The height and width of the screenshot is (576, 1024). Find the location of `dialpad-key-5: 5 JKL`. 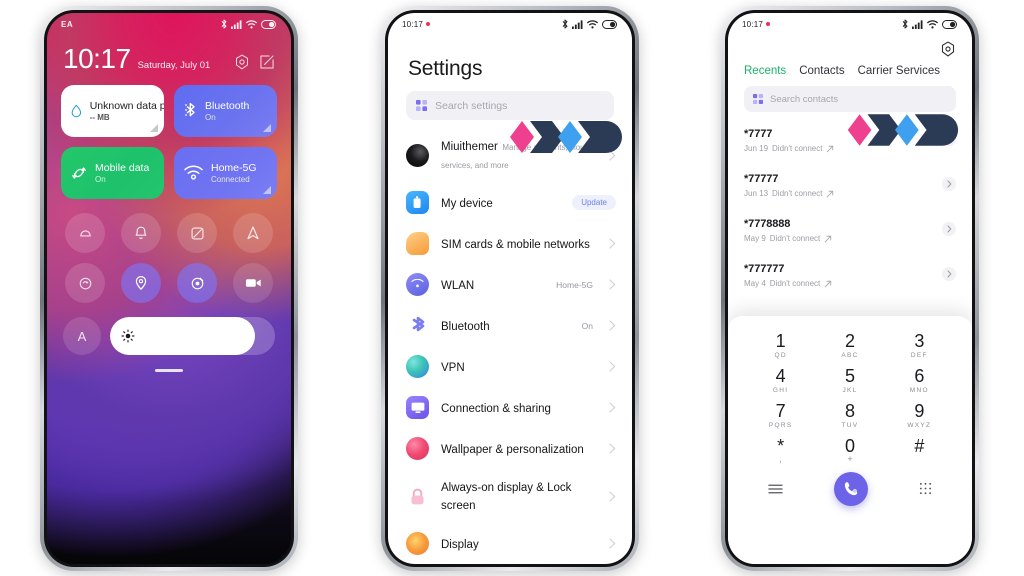

dialpad-key-5: 5 JKL is located at coordinates (849, 379).